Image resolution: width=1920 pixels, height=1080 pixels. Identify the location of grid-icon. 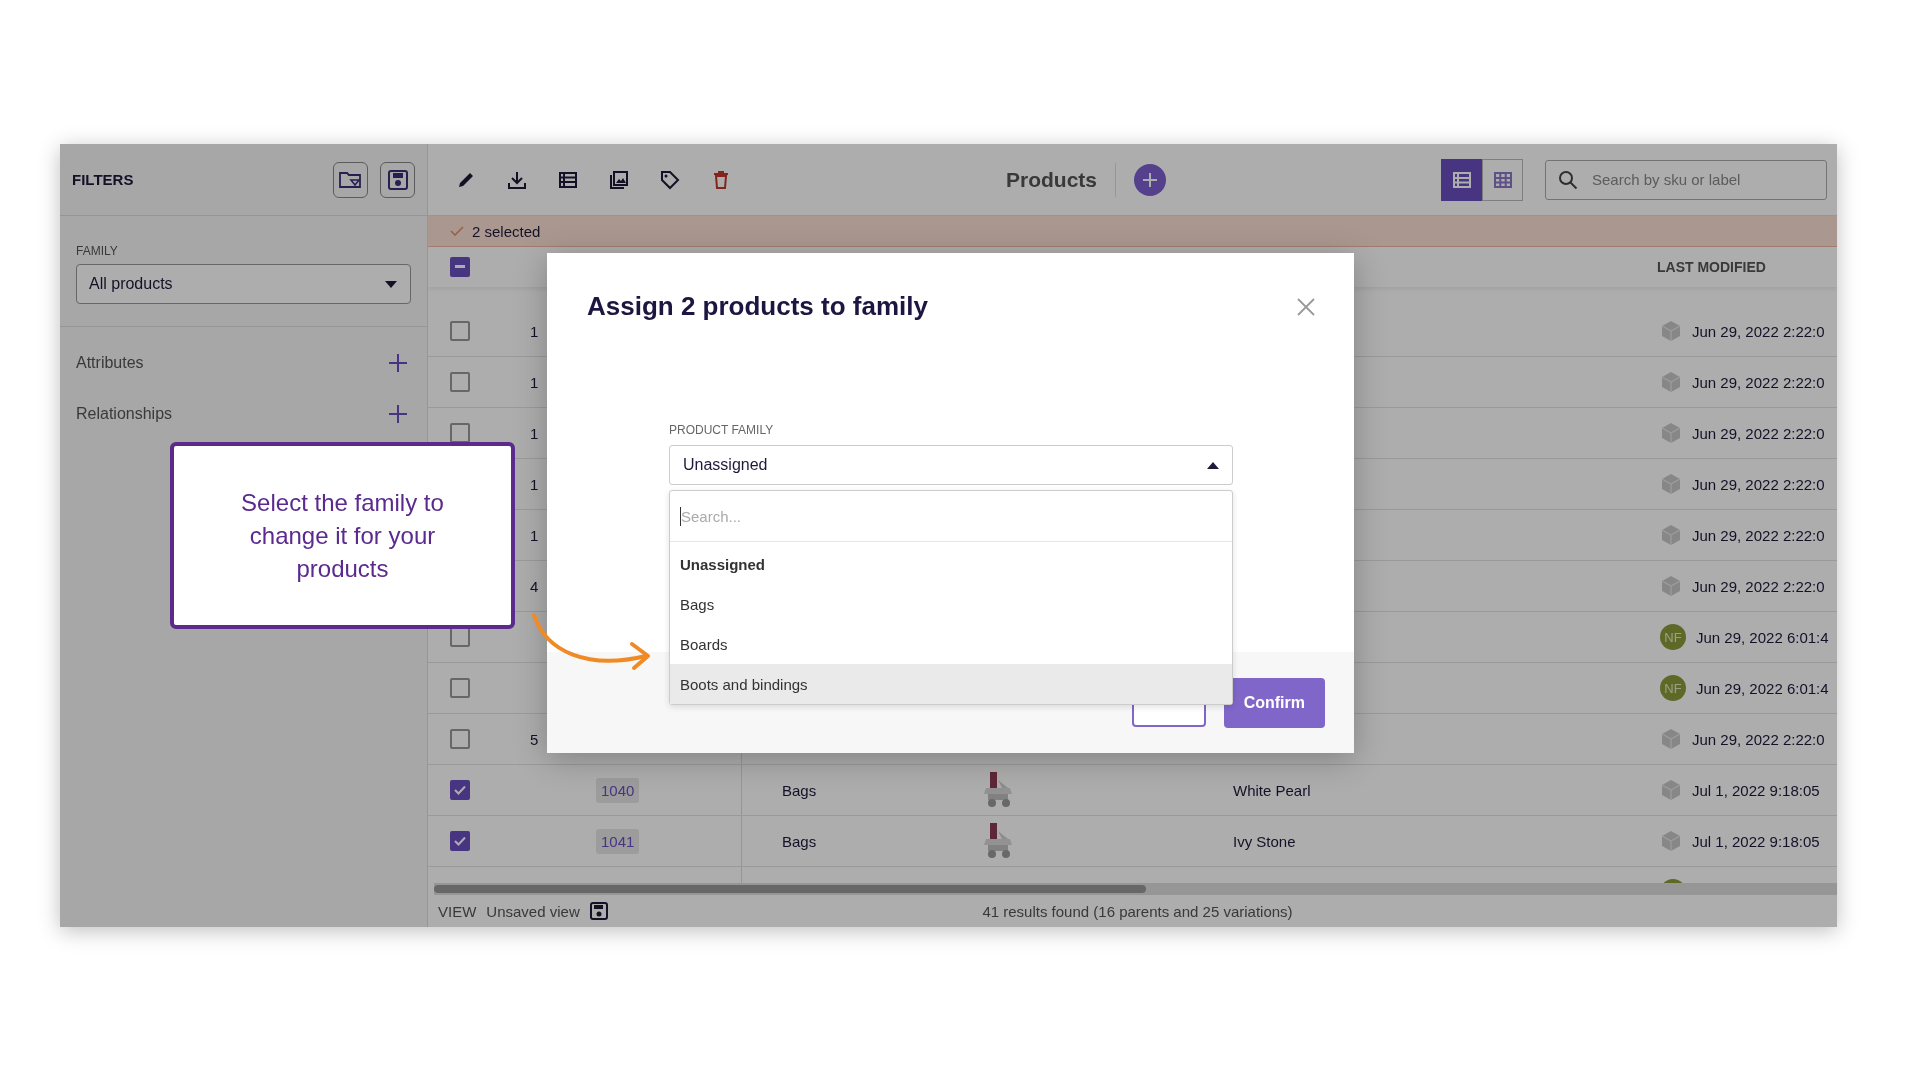
(1502, 179).